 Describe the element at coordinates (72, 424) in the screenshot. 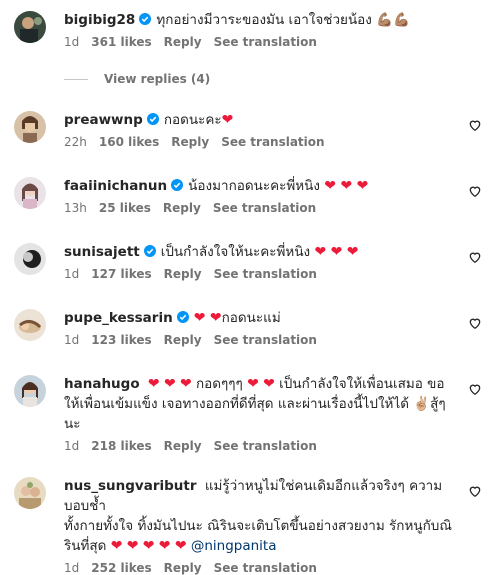

I see `comment-text-line: นะ` at that location.